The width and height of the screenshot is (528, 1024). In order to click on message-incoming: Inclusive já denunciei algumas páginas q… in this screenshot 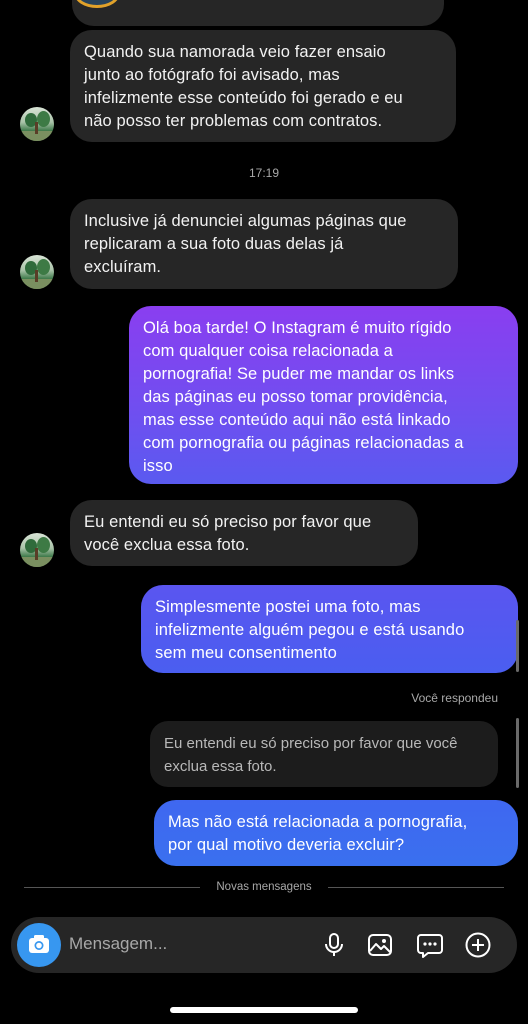, I will do `click(264, 244)`.